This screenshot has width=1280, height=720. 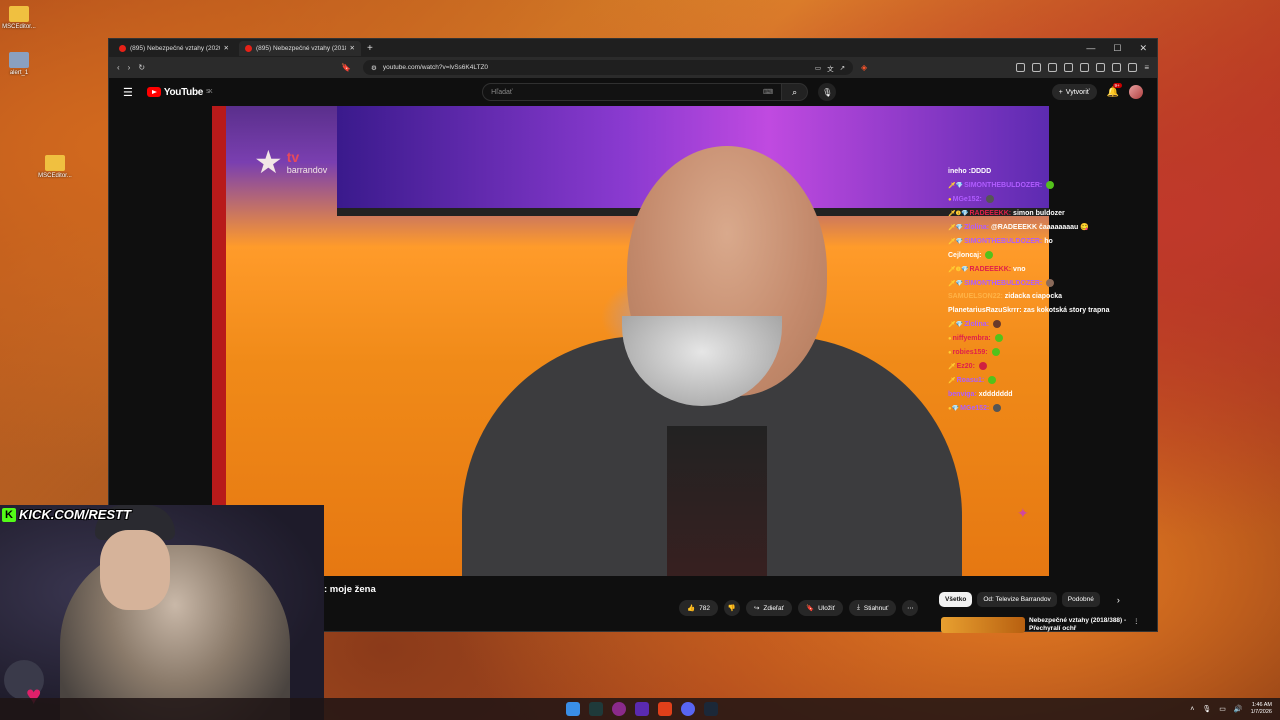 What do you see at coordinates (1231, 709) in the screenshot?
I see `system-tray: ˄ 🎙 ▭ 🔊 1:46 AM 1/7/2026` at bounding box center [1231, 709].